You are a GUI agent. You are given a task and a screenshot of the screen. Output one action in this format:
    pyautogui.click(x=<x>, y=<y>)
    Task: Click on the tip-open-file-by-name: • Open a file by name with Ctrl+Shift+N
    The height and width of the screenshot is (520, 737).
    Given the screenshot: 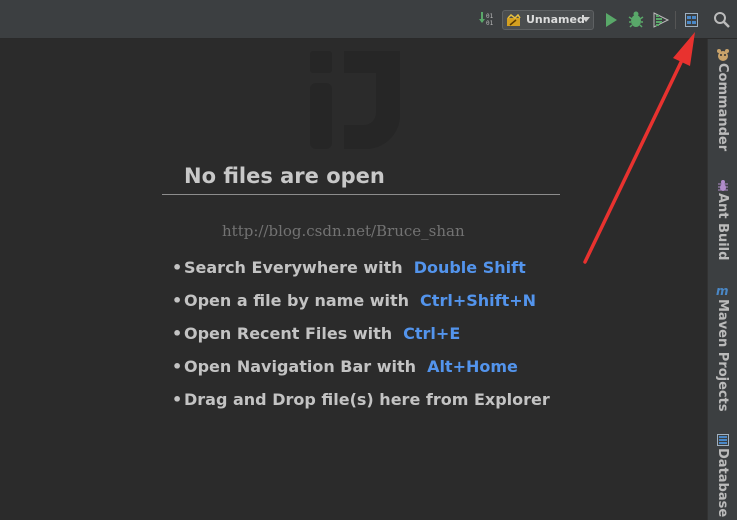 What is the action you would take?
    pyautogui.click(x=354, y=300)
    